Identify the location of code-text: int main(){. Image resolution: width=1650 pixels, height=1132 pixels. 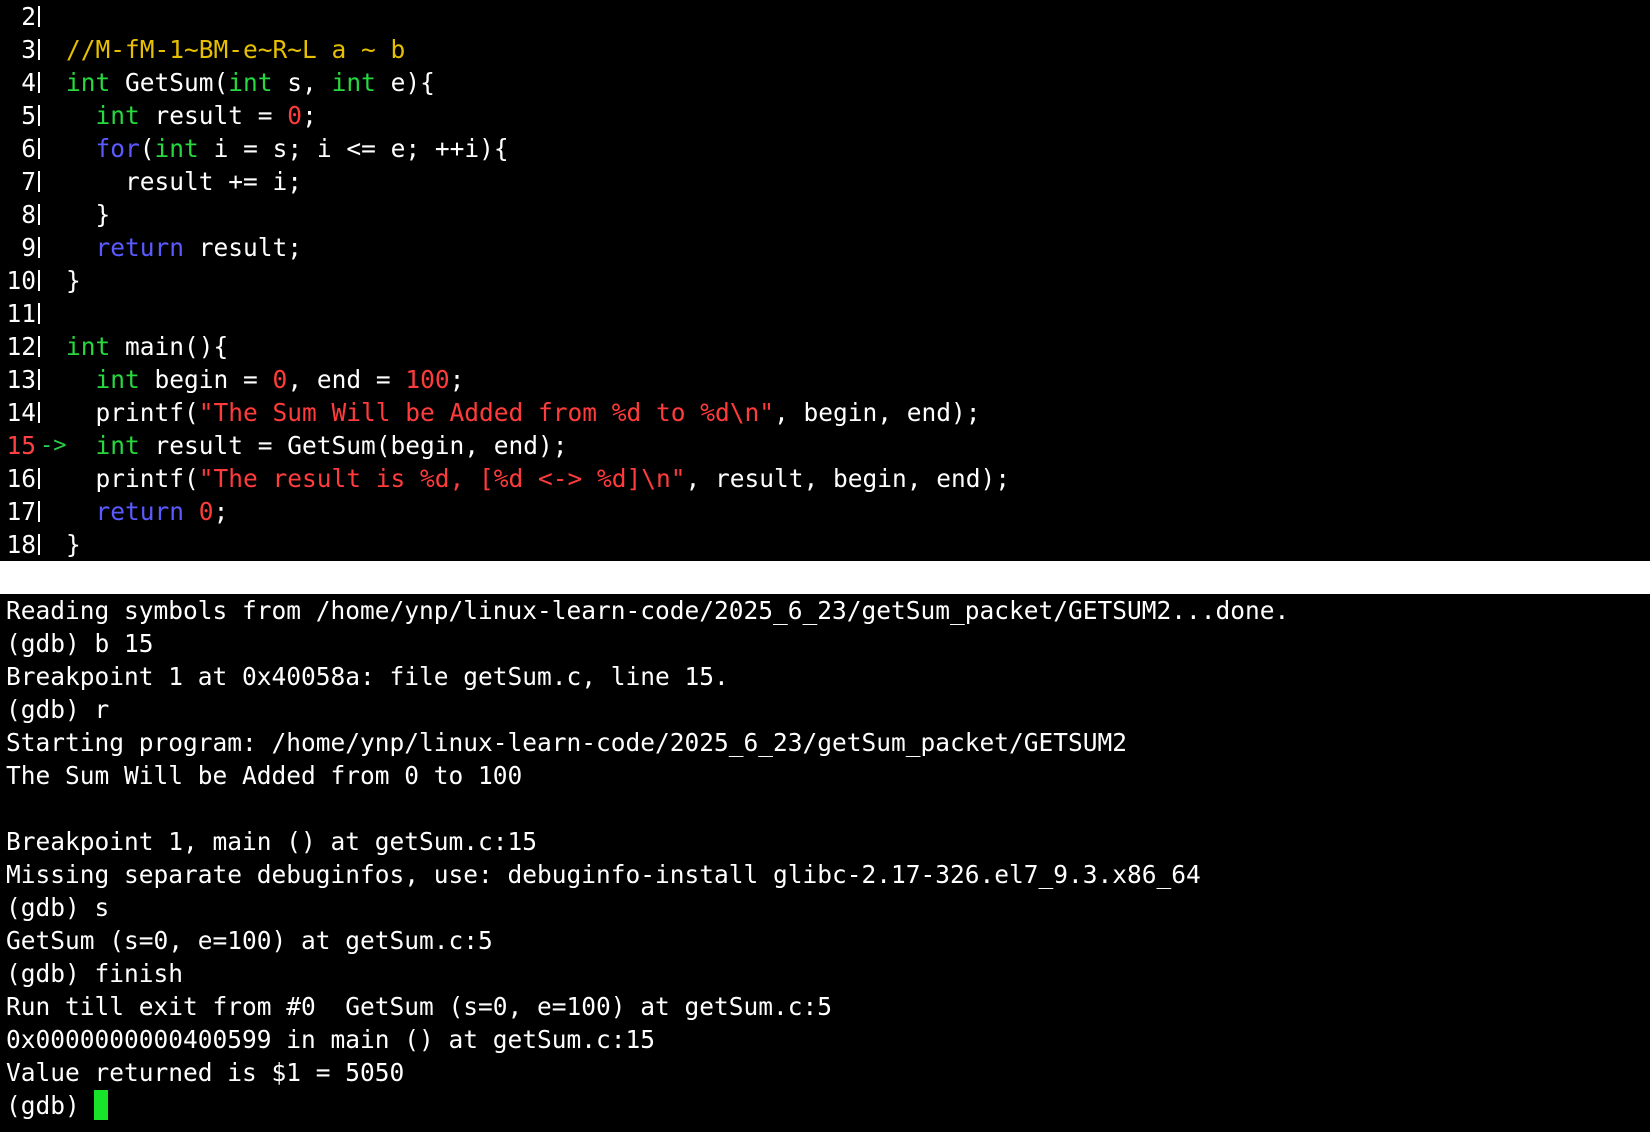
(147, 346).